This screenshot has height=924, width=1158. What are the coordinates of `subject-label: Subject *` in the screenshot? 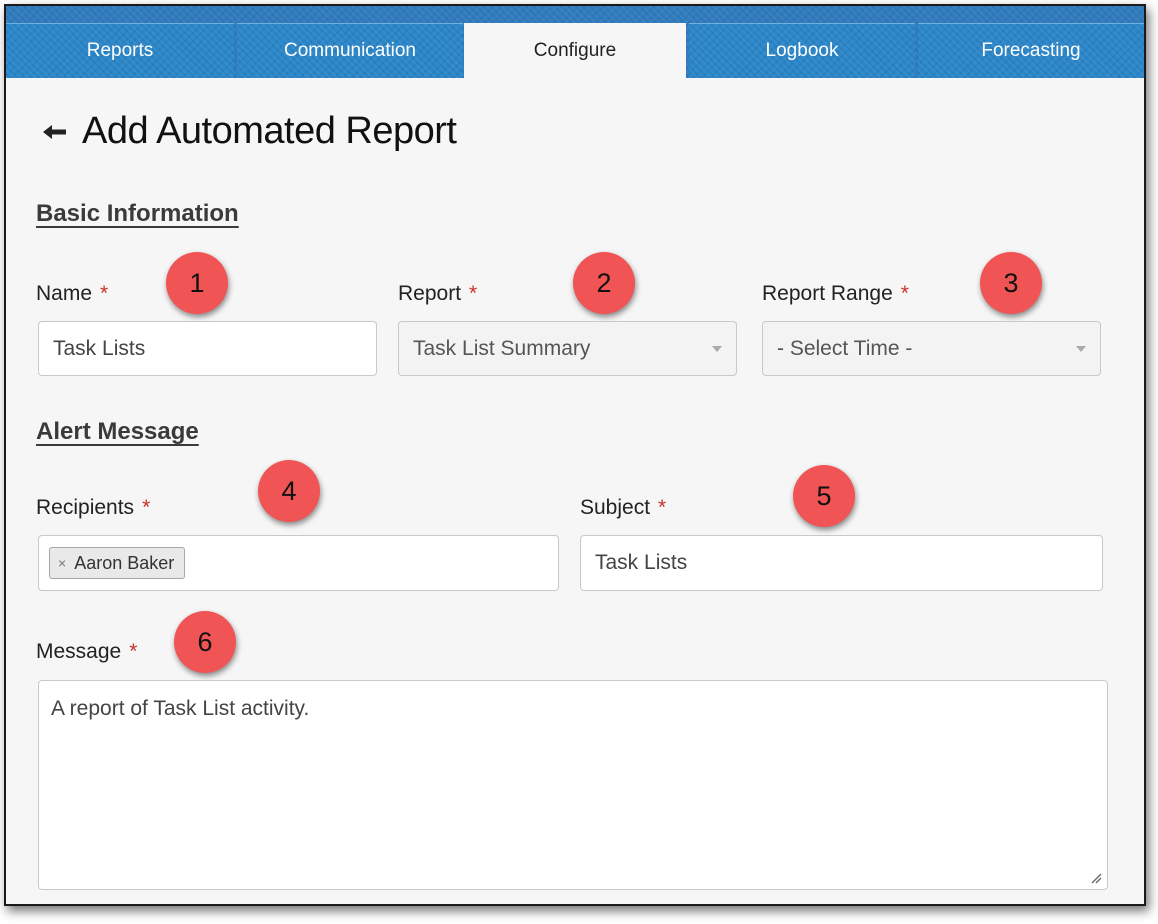 It's located at (623, 508).